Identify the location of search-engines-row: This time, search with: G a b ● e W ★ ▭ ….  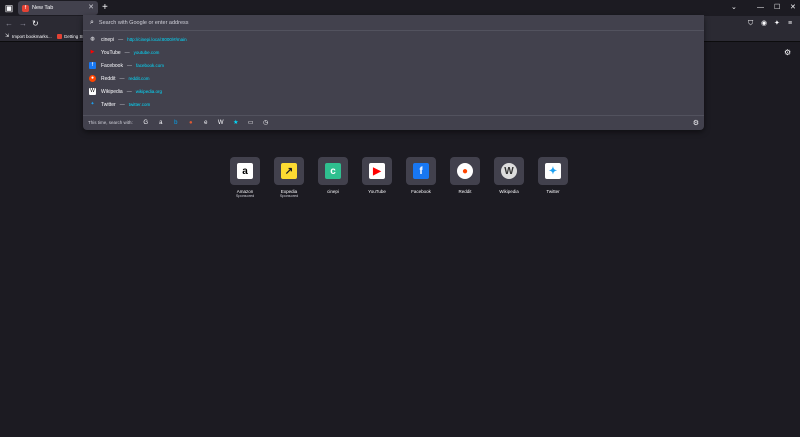
(393, 122).